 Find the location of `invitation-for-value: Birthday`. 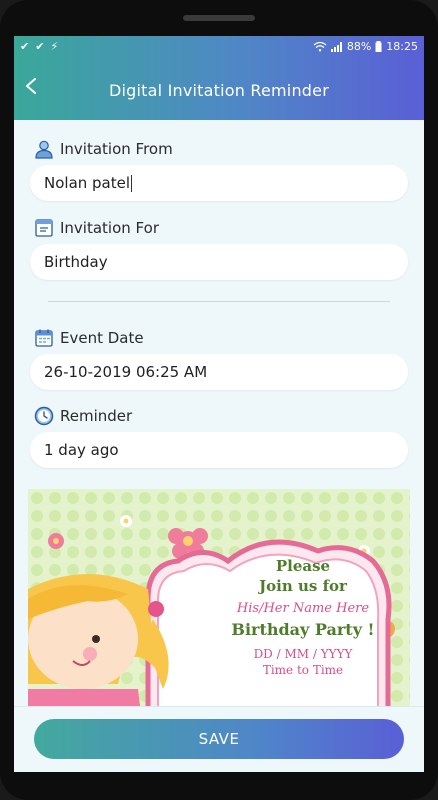

invitation-for-value: Birthday is located at coordinates (76, 262).